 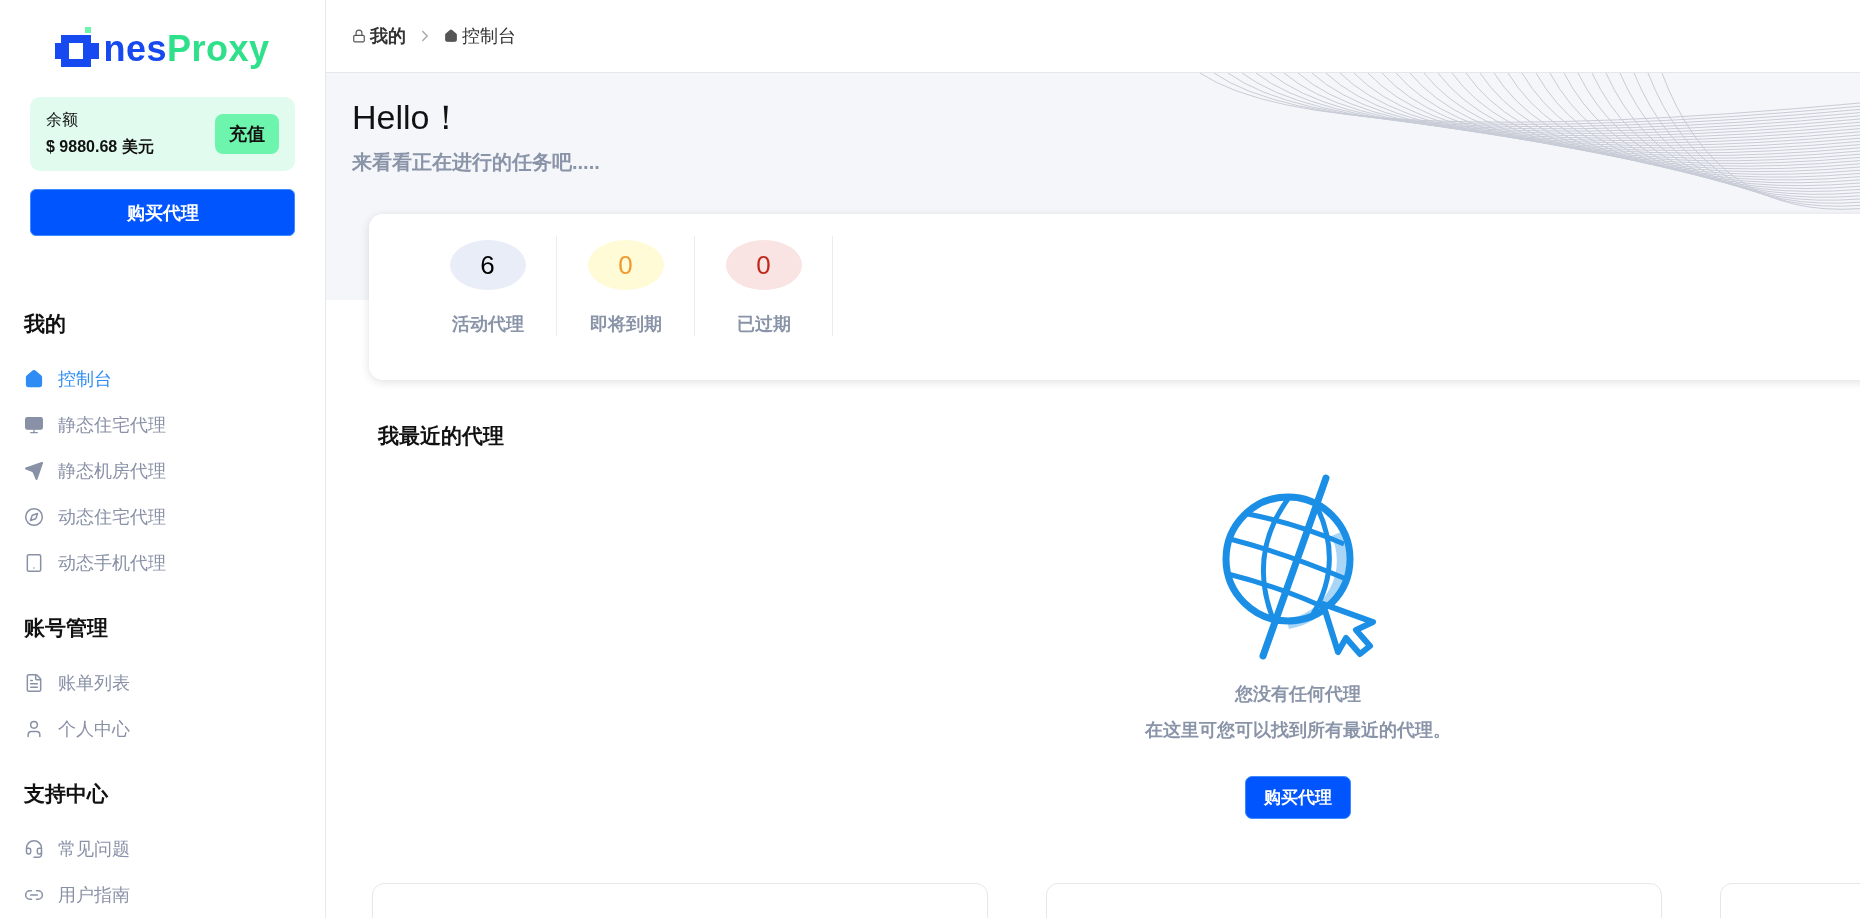 I want to click on sidebar-heading: 账号管理, so click(x=66, y=628).